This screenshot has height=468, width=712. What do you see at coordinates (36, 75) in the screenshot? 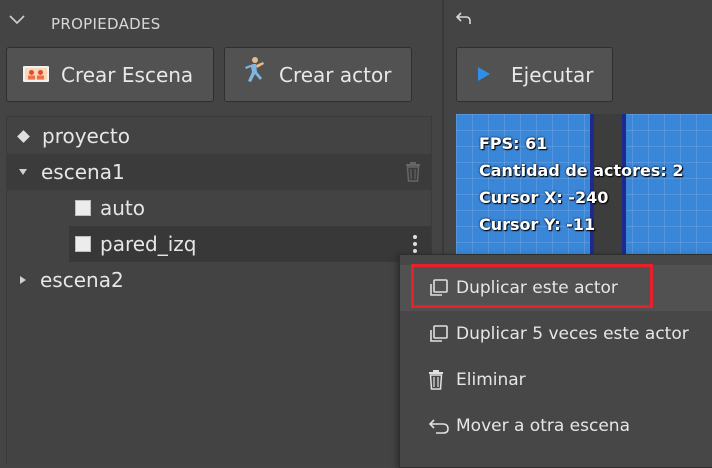
I see `scene-icon` at bounding box center [36, 75].